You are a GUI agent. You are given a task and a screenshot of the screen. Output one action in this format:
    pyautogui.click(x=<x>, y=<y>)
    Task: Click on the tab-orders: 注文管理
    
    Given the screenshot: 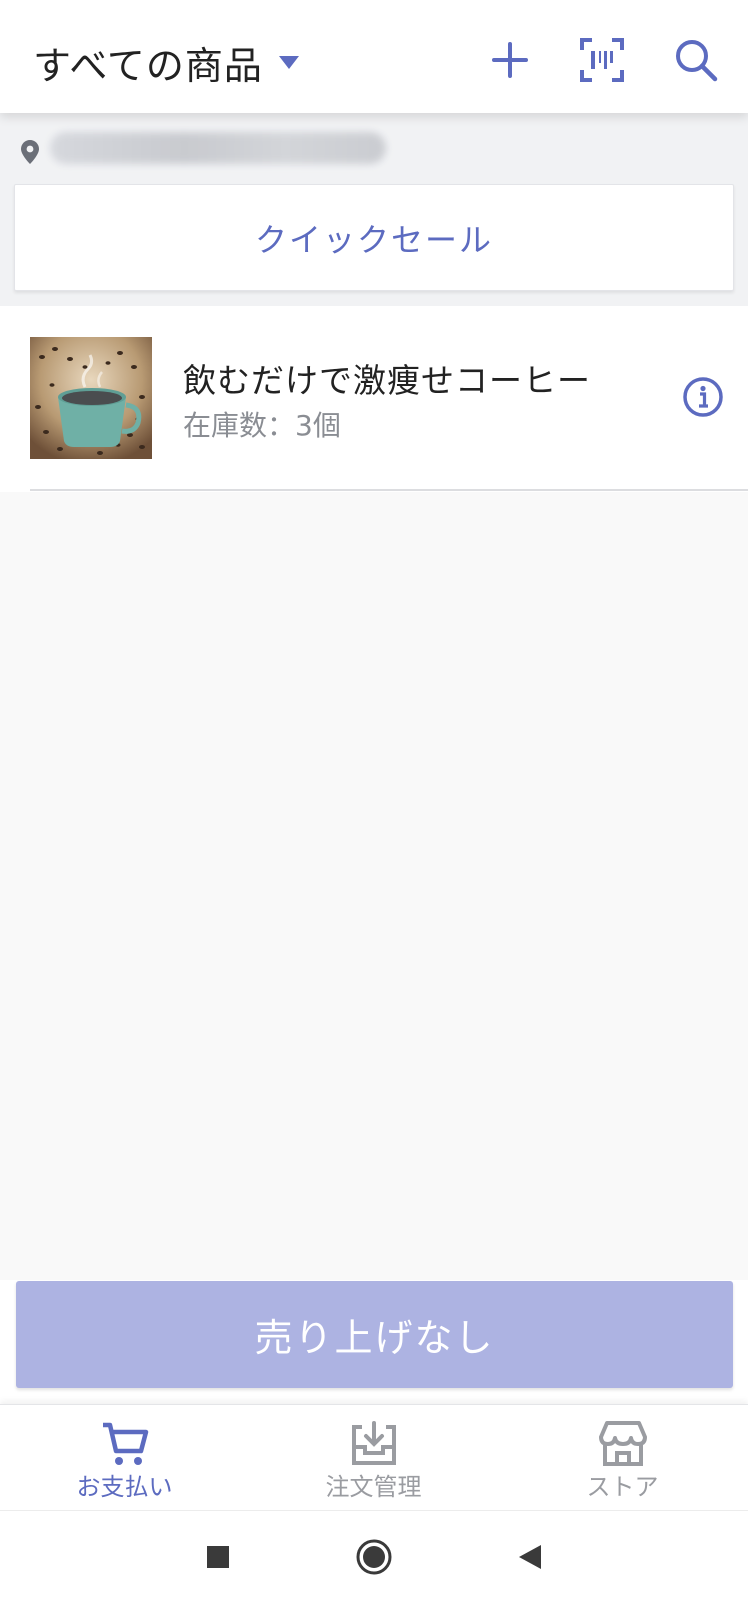 What is the action you would take?
    pyautogui.click(x=373, y=1458)
    